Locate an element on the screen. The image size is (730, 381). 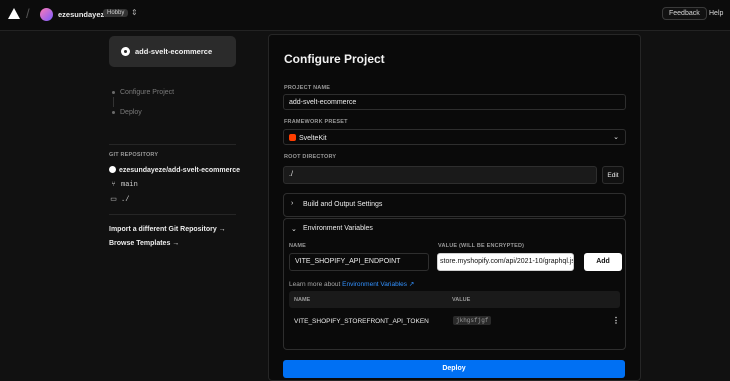
git-repo-link: ezesundayeze/add-svelt-ecommerce is located at coordinates (174, 170).